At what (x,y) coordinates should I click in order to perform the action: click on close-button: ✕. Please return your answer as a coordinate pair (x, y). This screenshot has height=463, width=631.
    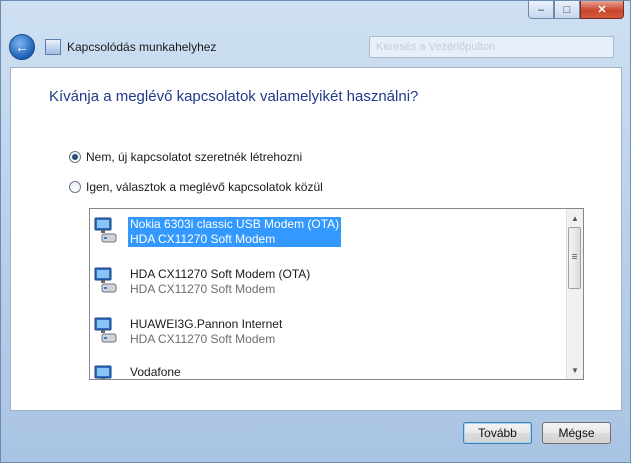
    Looking at the image, I should click on (602, 10).